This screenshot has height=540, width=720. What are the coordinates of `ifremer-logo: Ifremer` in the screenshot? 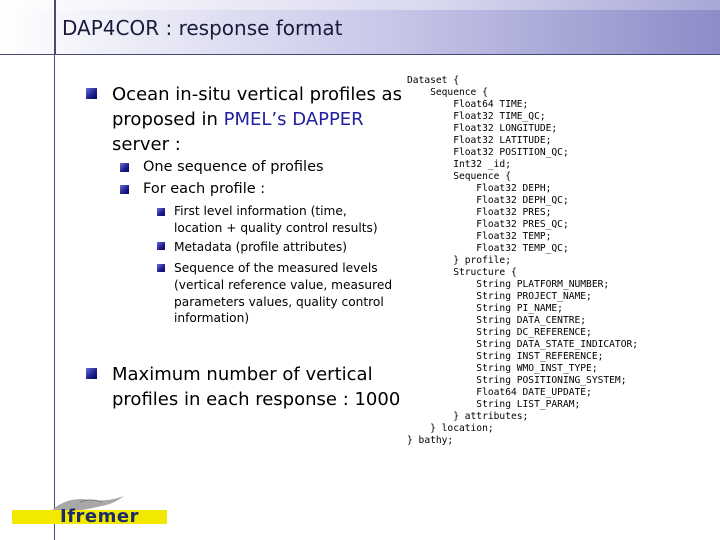 It's located at (90, 514).